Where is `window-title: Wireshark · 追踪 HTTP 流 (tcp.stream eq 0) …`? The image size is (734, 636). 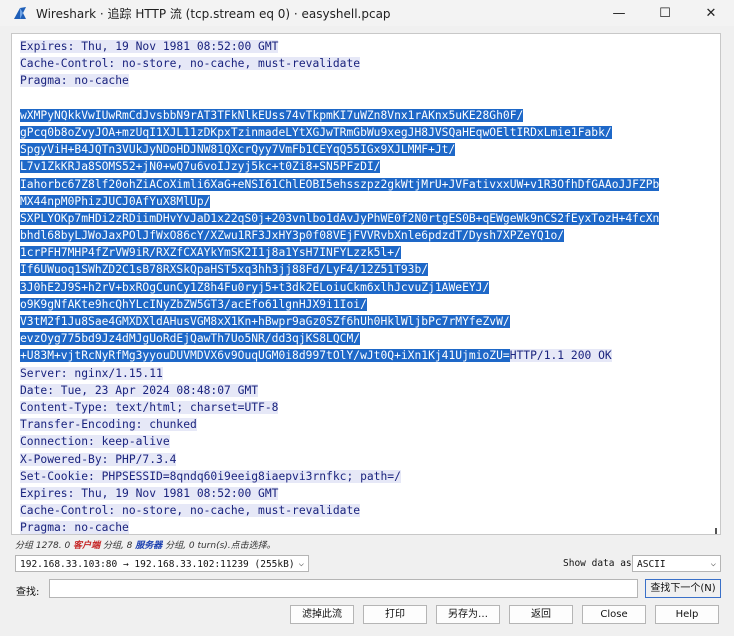
window-title: Wireshark · 追踪 HTTP 流 (tcp.stream eq 0) … is located at coordinates (213, 13).